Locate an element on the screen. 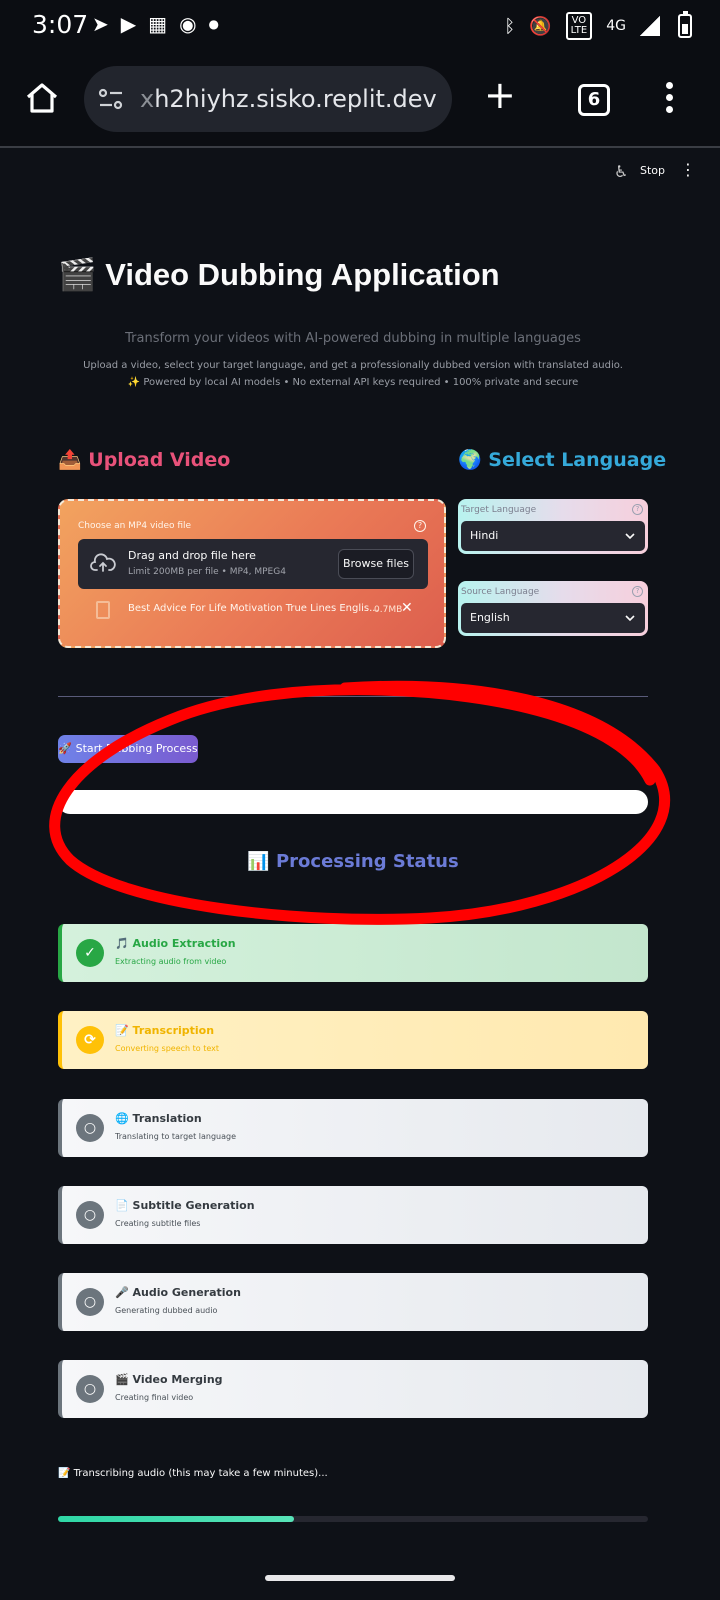 This screenshot has height=1600, width=720. step-subtitle: Translating to target language is located at coordinates (176, 1136).